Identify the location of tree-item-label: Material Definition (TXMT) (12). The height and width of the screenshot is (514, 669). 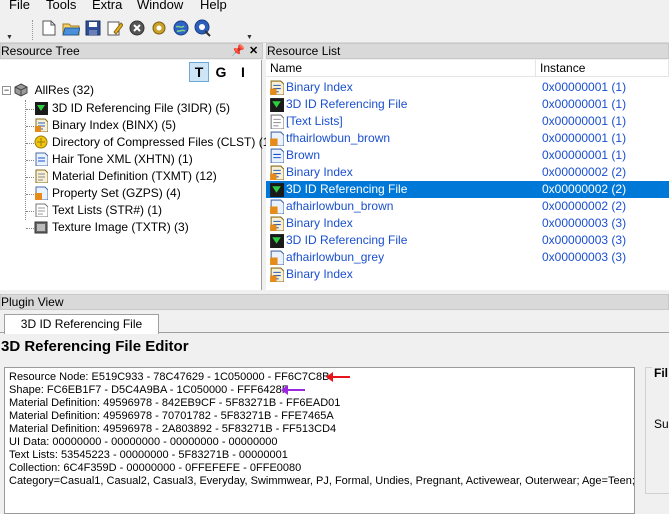
(134, 176).